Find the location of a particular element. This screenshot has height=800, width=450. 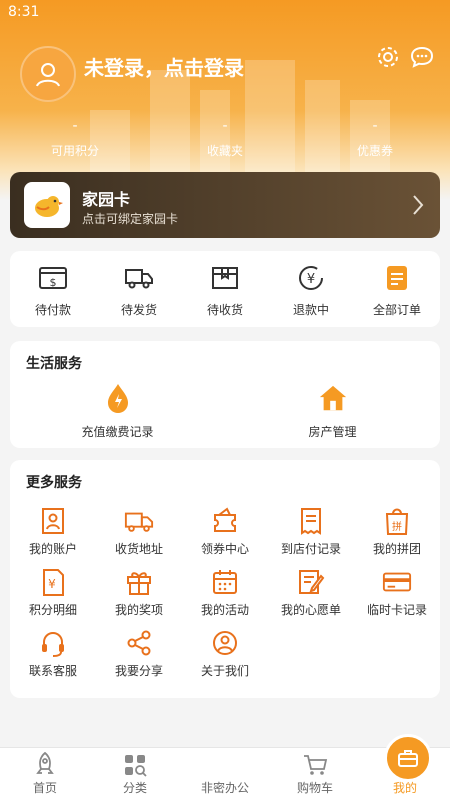

stat-label: 收藏夹 is located at coordinates (224, 151).